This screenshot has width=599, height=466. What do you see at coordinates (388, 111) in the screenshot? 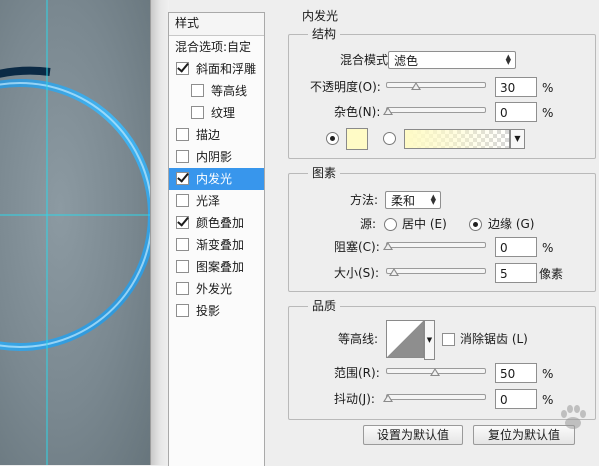
I see `noise-slider-thumb` at bounding box center [388, 111].